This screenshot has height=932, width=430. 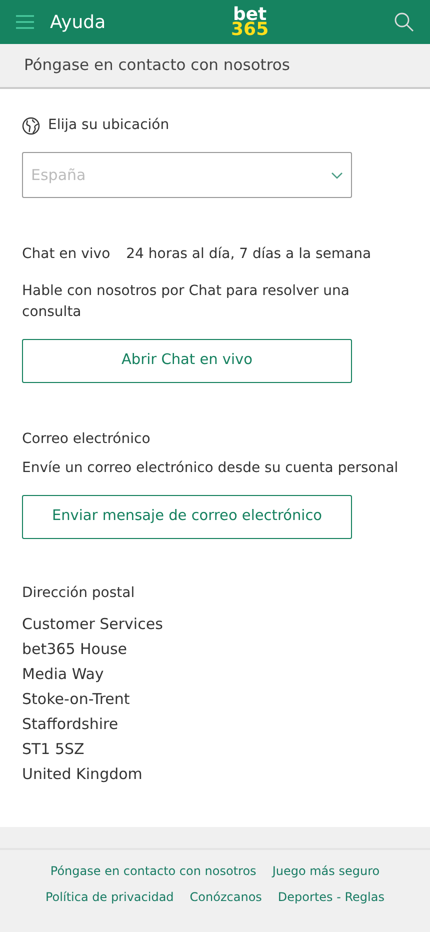 I want to click on section-title: Chat en vivo, so click(x=66, y=254).